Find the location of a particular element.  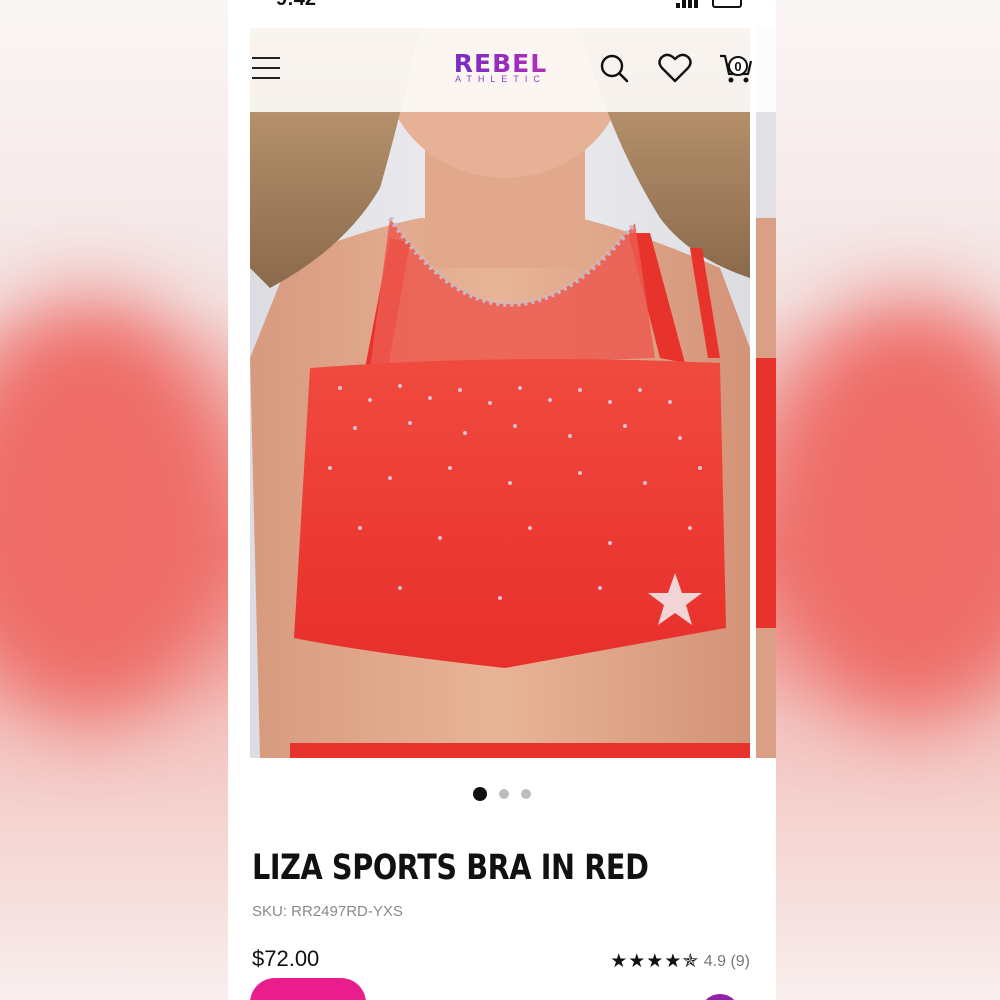

next-photo-art is located at coordinates (766, 393).